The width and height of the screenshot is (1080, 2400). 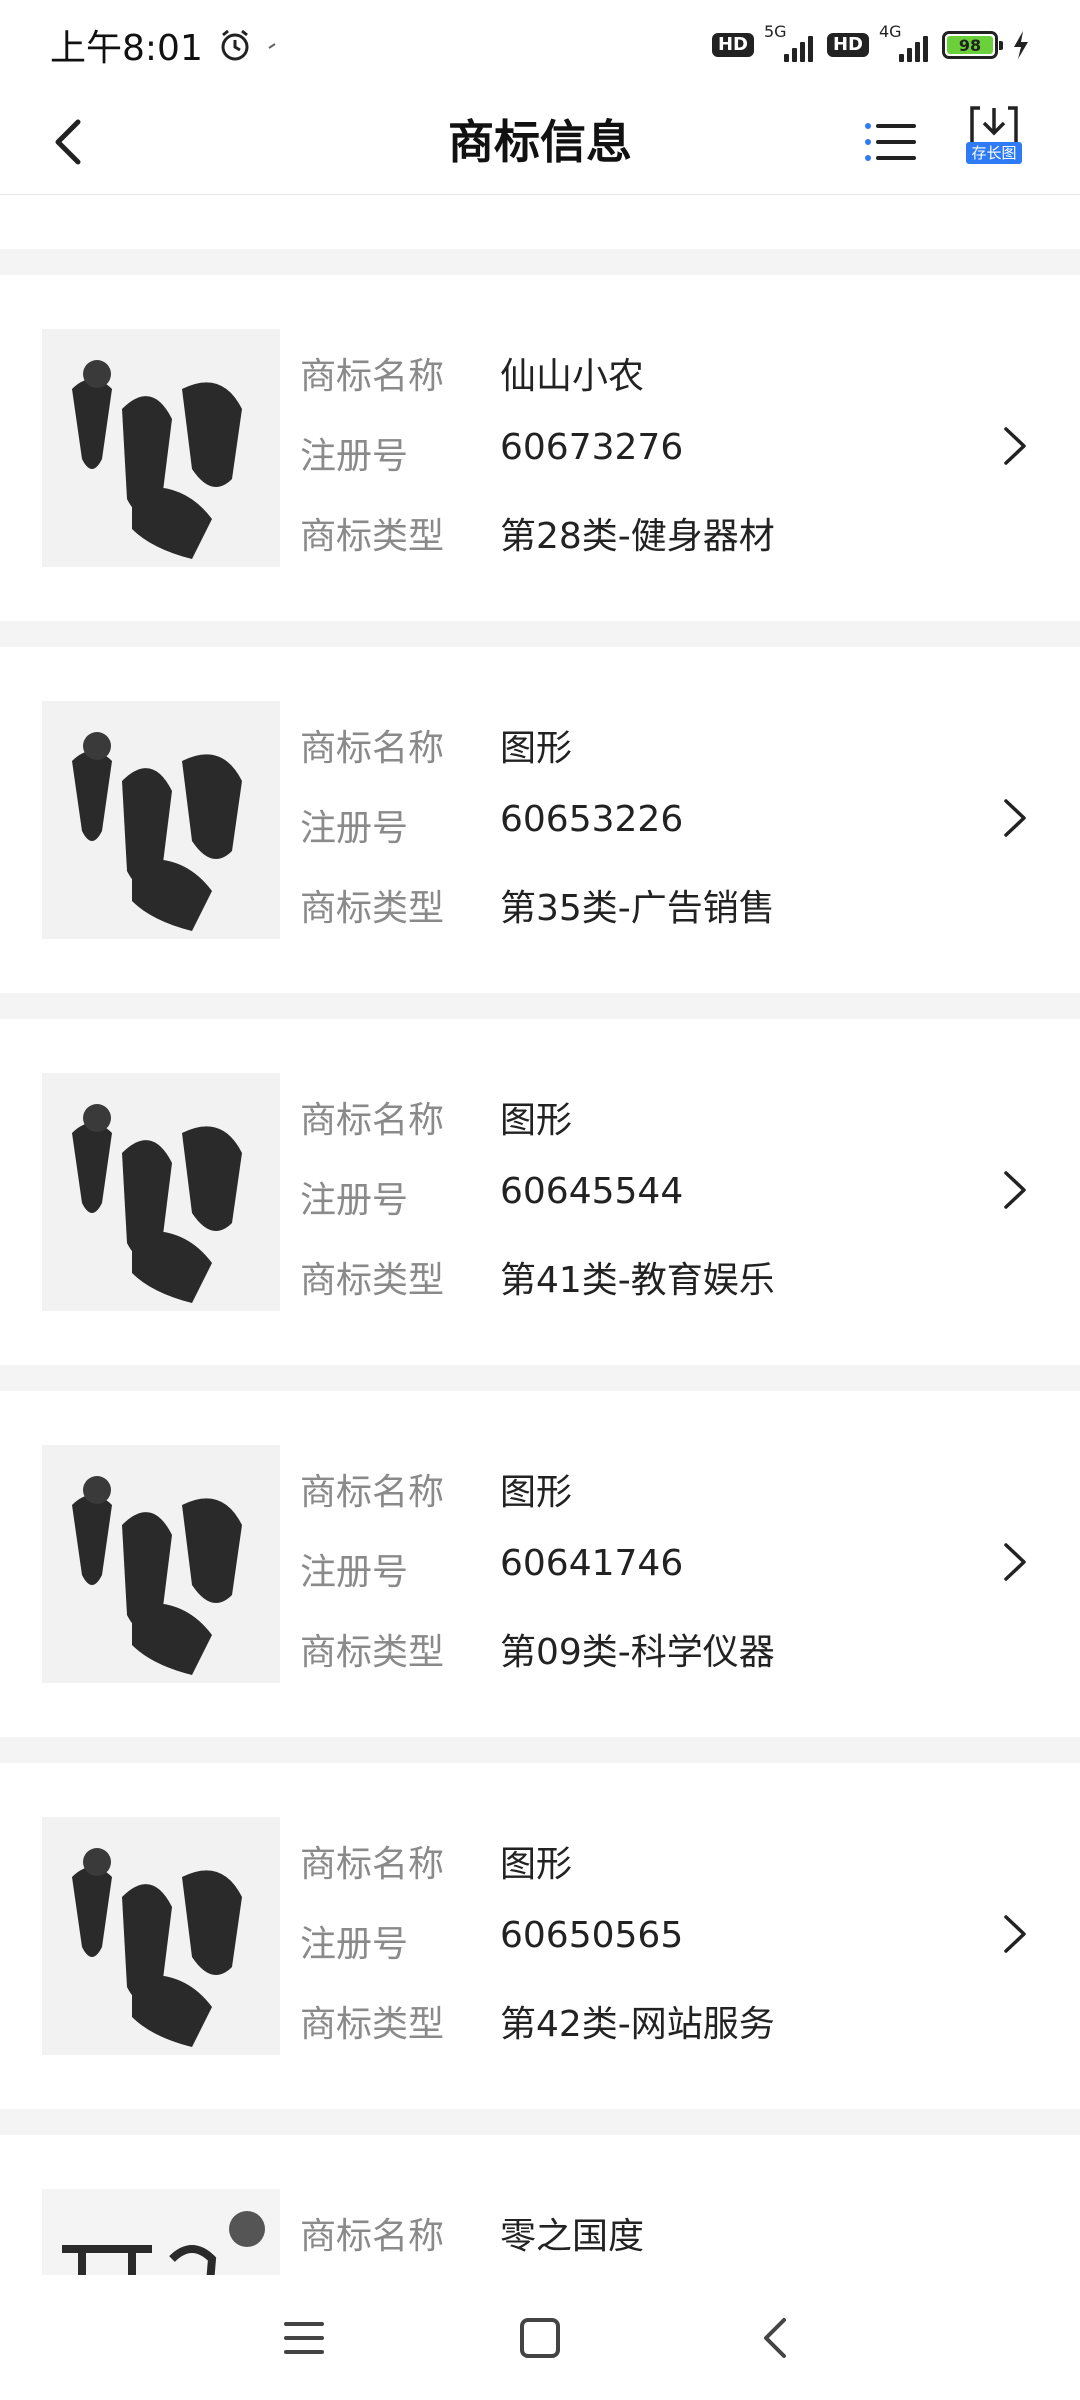 I want to click on signal-4g-icon: 4G, so click(x=903, y=42).